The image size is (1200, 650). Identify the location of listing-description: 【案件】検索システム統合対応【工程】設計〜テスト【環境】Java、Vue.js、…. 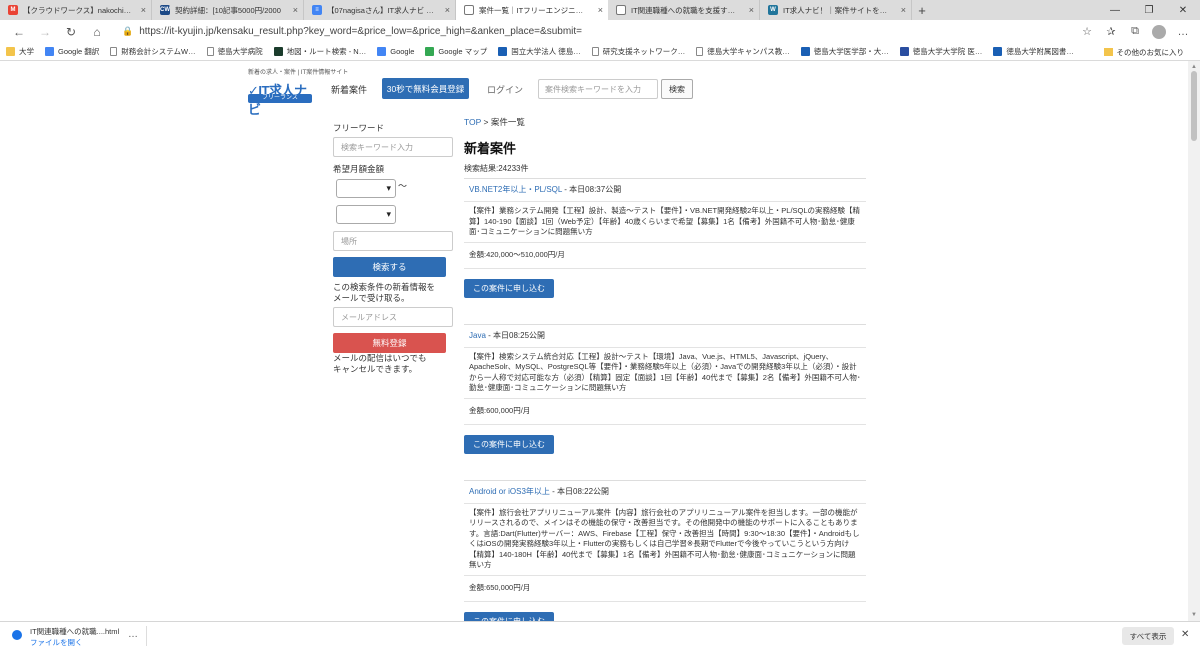
(665, 372).